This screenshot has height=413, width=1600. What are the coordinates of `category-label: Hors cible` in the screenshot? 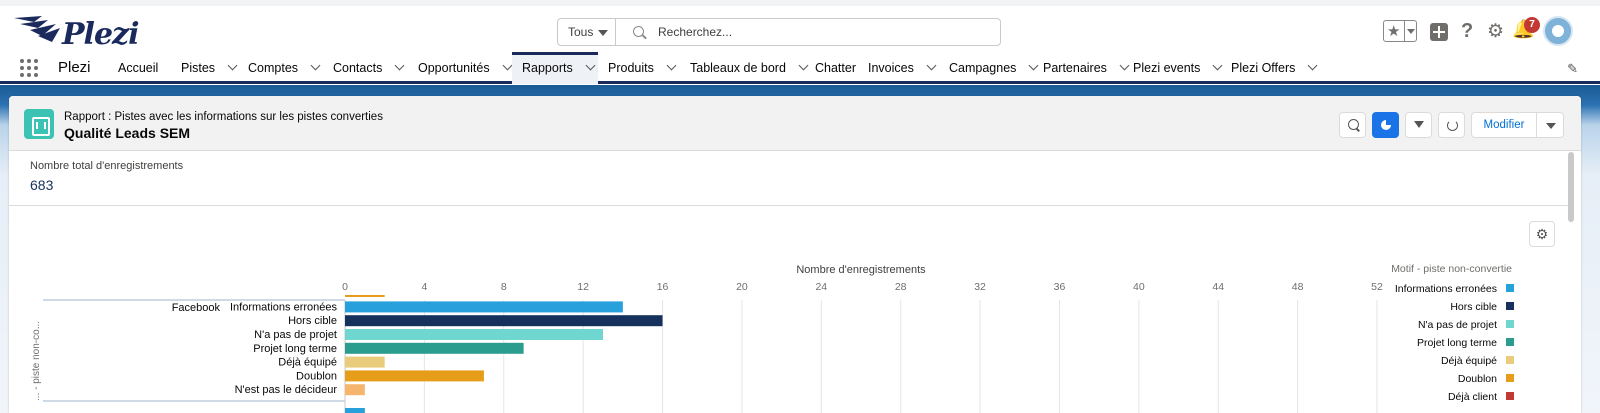 It's located at (312, 321).